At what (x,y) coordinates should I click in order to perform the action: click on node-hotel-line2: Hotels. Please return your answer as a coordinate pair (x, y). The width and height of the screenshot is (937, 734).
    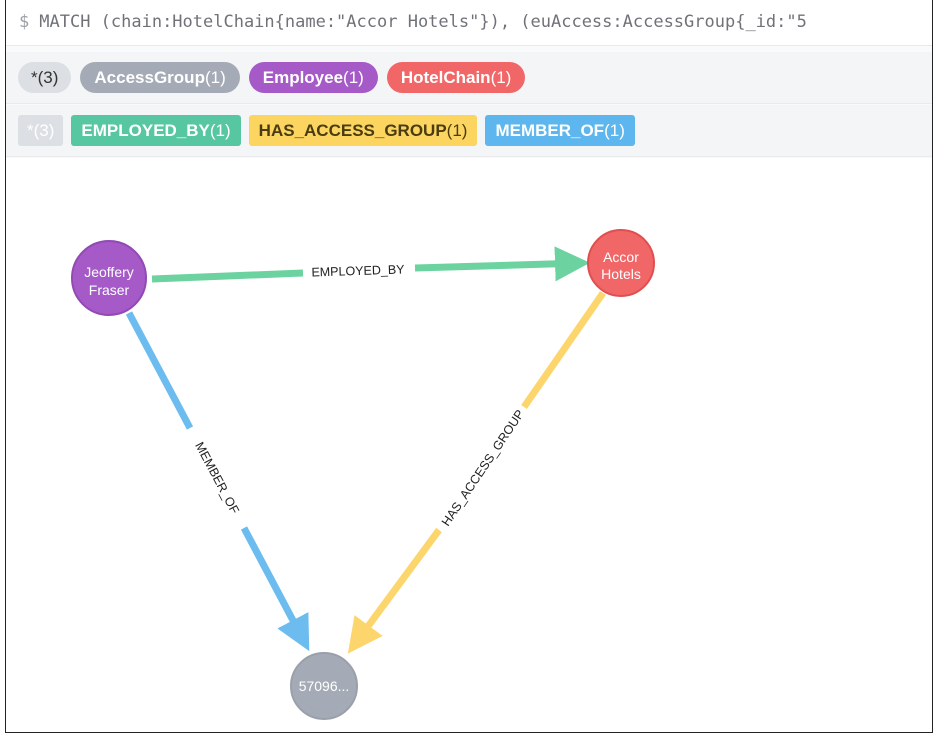
    Looking at the image, I should click on (621, 274).